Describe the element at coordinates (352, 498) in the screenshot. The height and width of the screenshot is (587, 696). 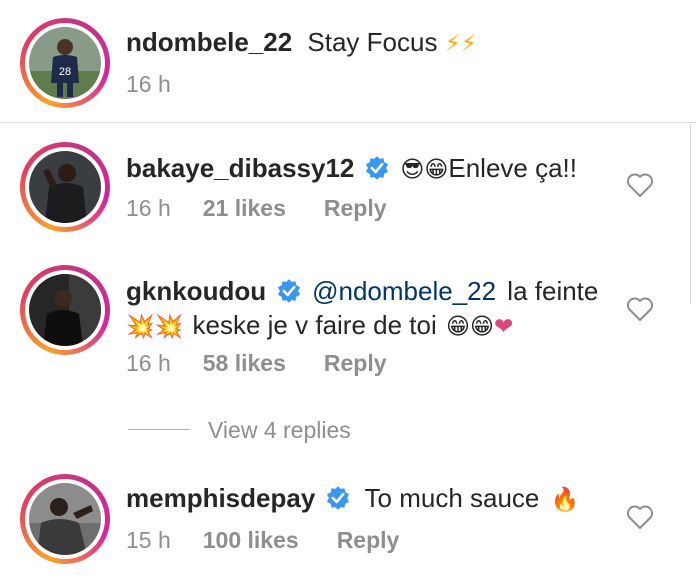
I see `comment-line: memphisdepay To much sauce 🔥` at that location.